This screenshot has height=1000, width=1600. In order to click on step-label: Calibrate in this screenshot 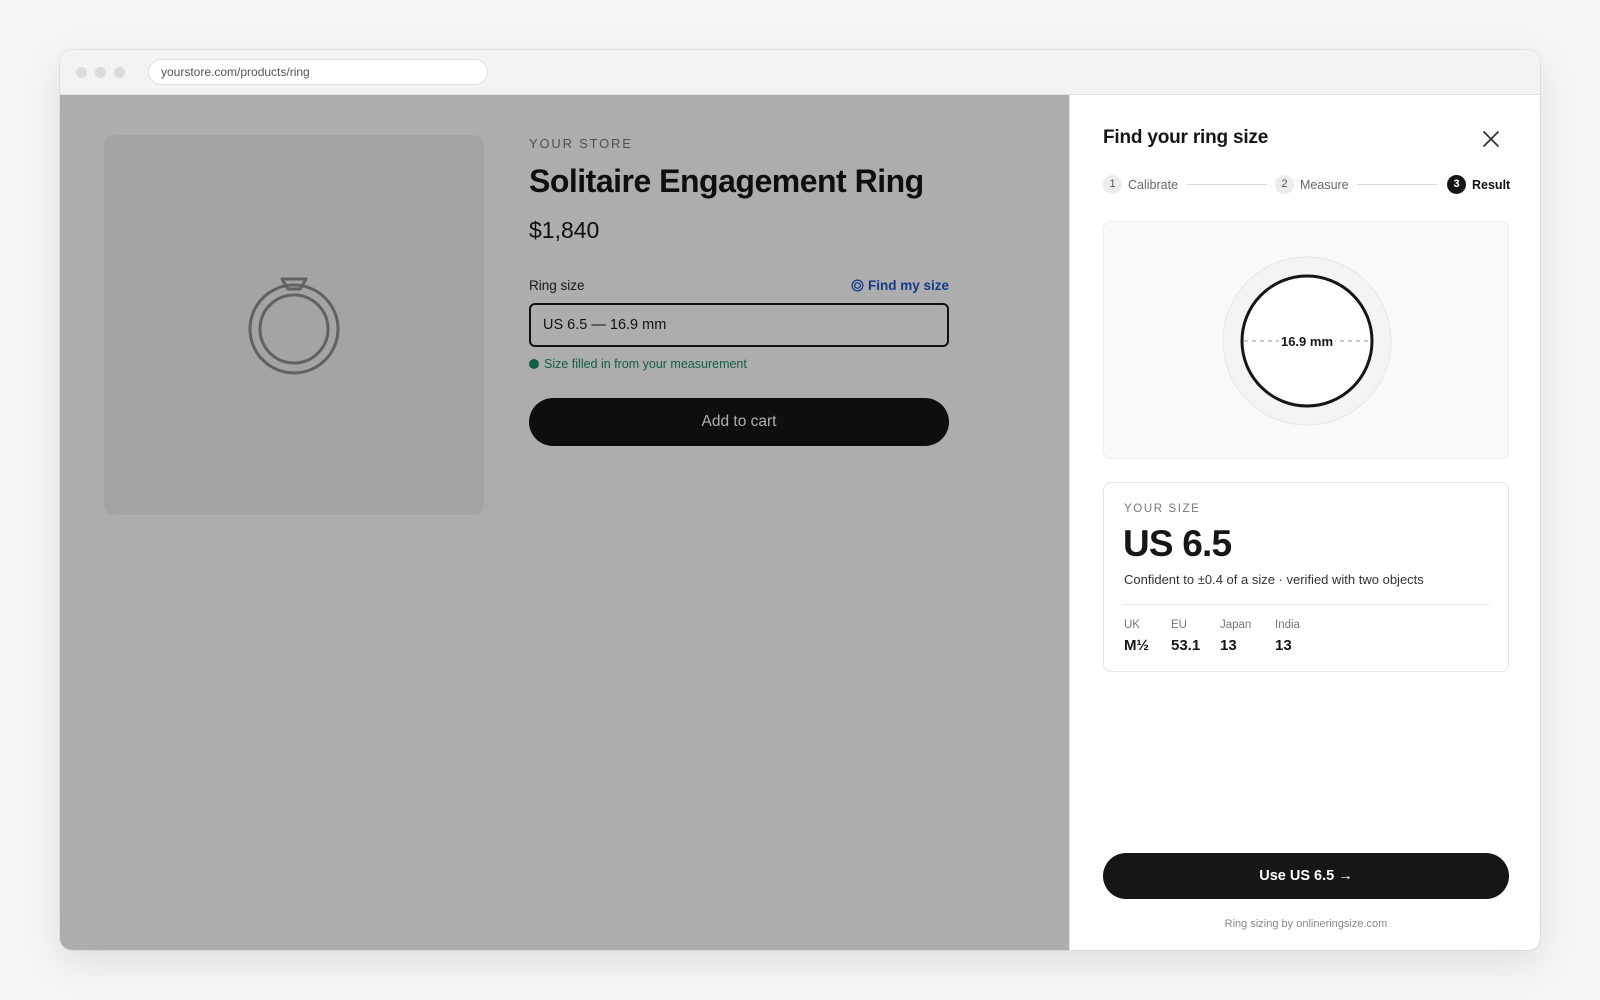, I will do `click(1153, 184)`.